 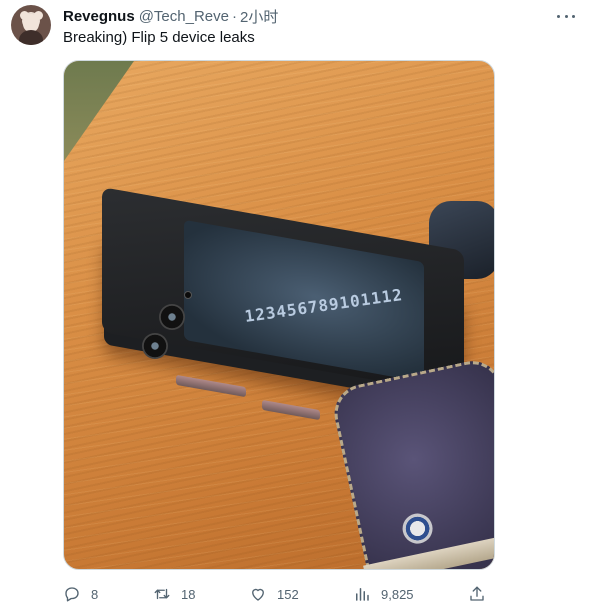 What do you see at coordinates (162, 594) in the screenshot?
I see `retweet-icon` at bounding box center [162, 594].